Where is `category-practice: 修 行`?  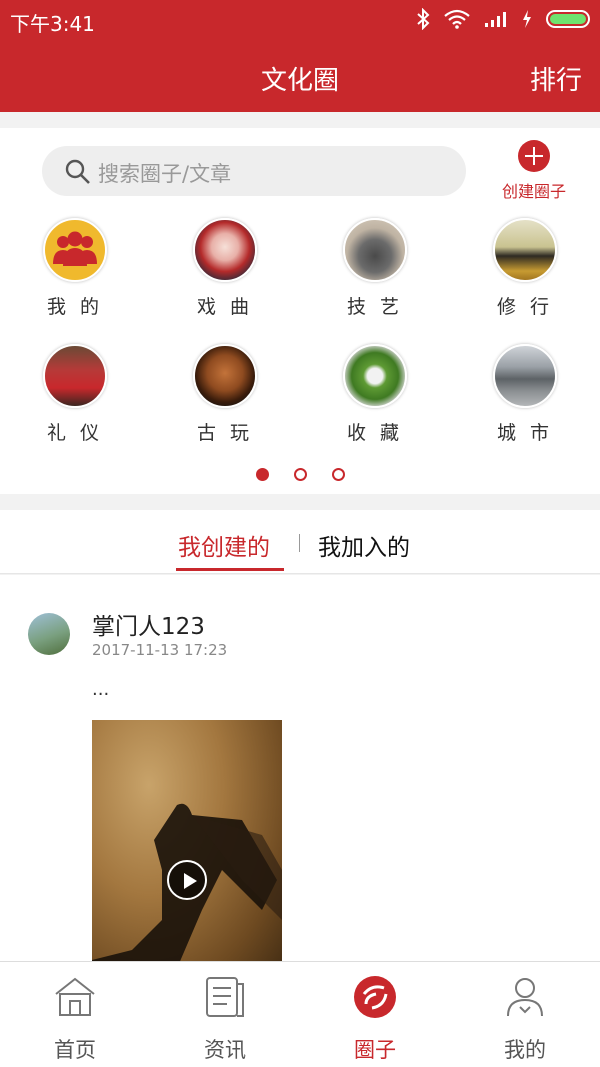 category-practice: 修 行 is located at coordinates (525, 268).